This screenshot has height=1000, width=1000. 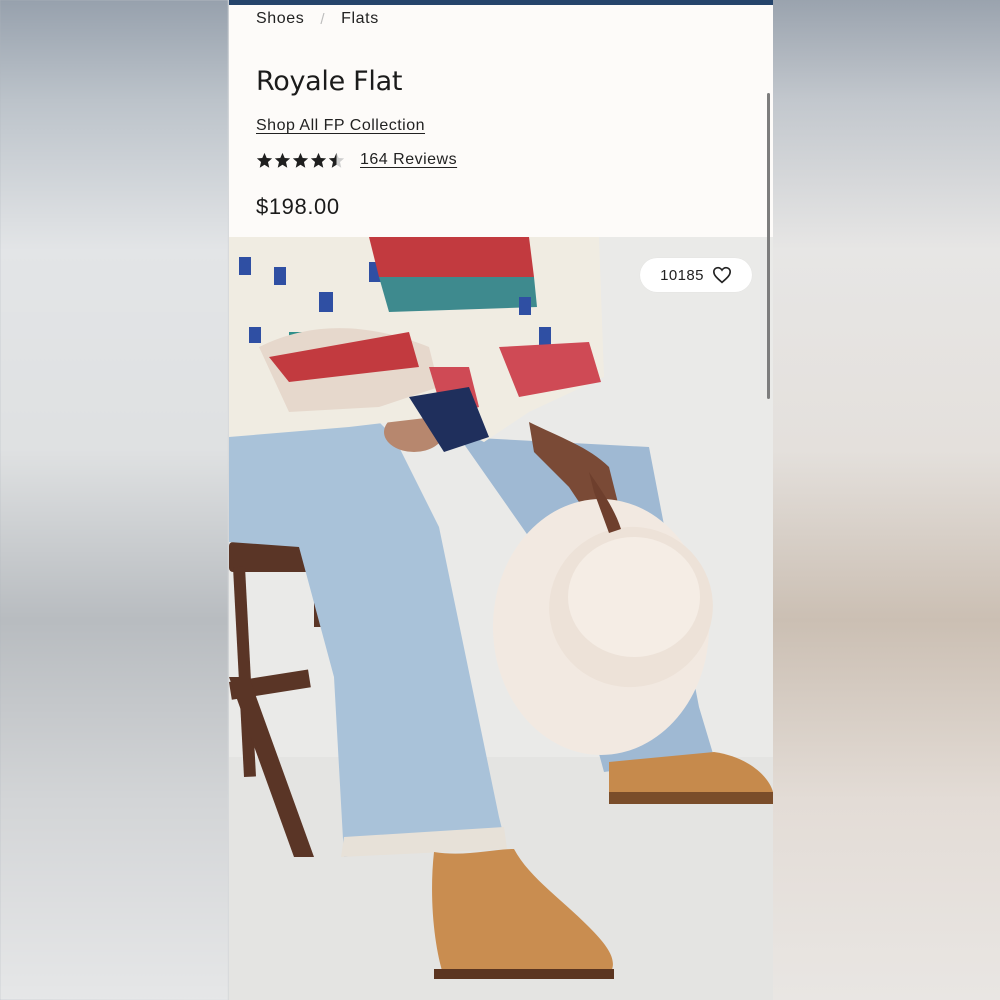 I want to click on product-price: $198.00, so click(x=298, y=206).